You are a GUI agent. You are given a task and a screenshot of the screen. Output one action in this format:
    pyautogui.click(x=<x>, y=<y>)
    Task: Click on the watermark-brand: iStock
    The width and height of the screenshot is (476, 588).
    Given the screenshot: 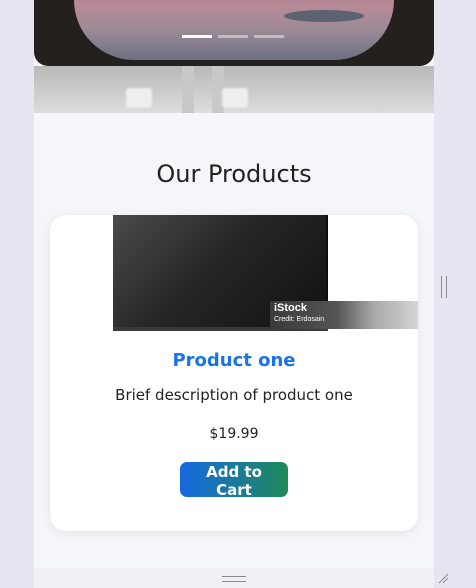 What is the action you would take?
    pyautogui.click(x=291, y=308)
    